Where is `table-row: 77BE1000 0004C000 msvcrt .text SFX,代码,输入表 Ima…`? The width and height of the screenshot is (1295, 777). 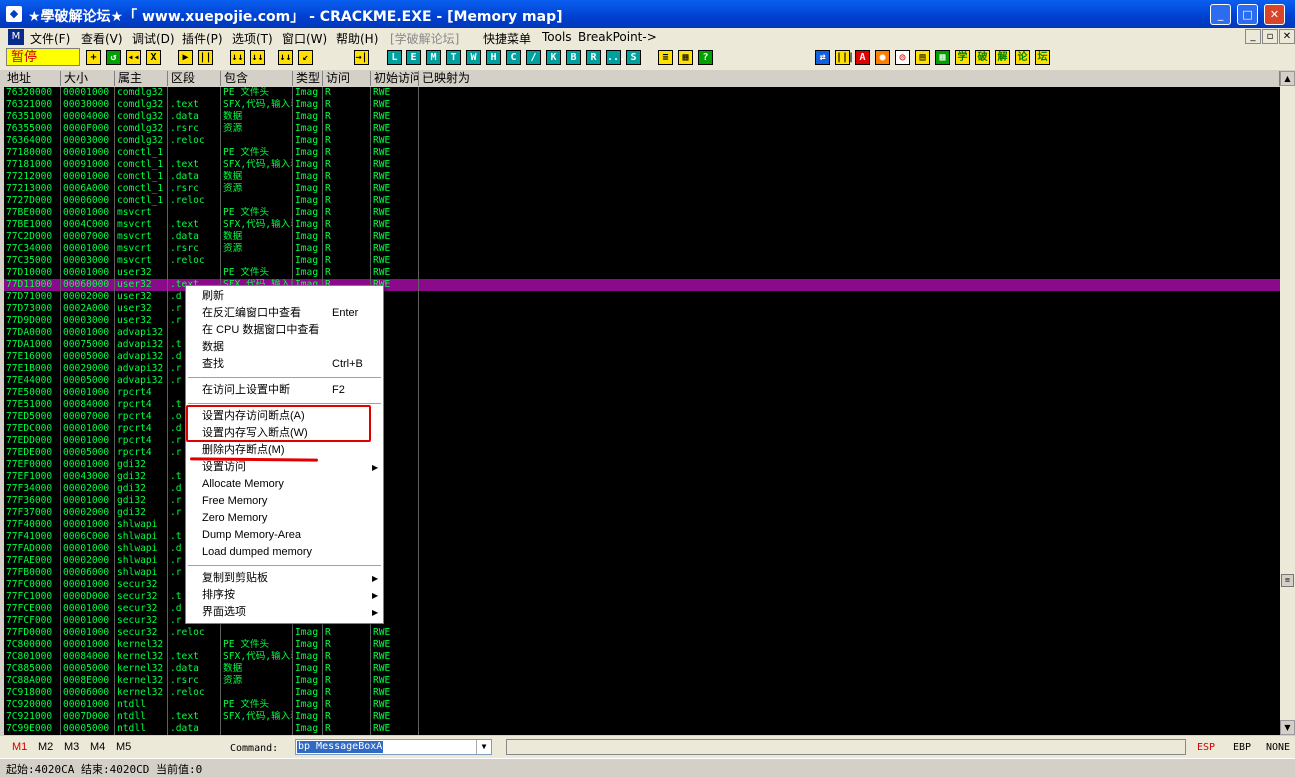 table-row: 77BE1000 0004C000 msvcrt .text SFX,代码,输入表 Ima… is located at coordinates (642, 225).